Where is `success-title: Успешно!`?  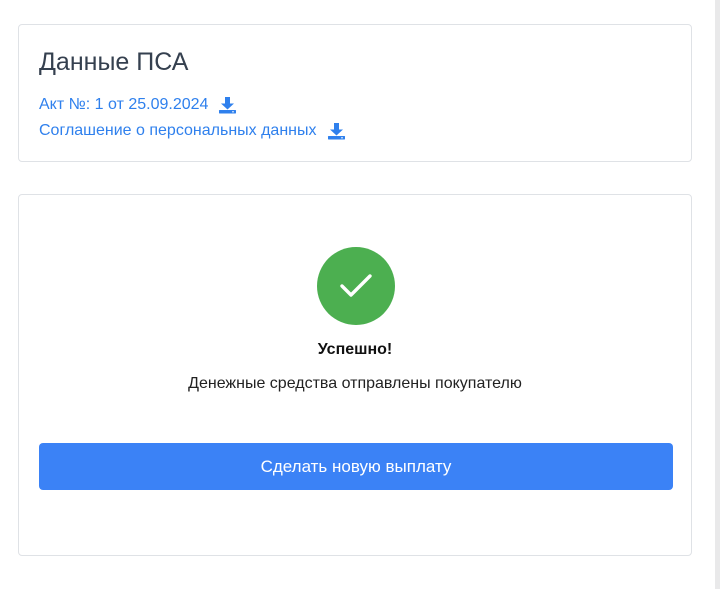
success-title: Успешно! is located at coordinates (355, 349).